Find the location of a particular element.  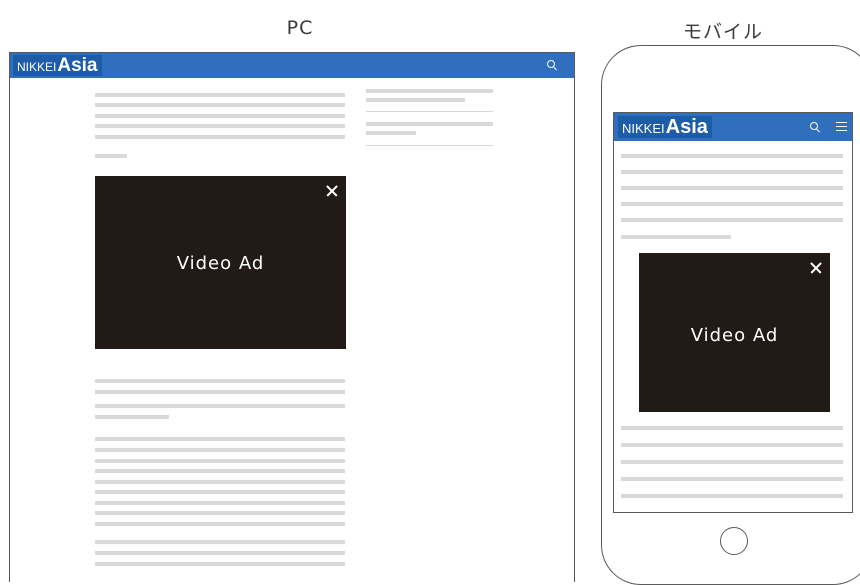

mobile-logo-nikkei-text: NIKKEI is located at coordinates (643, 128).